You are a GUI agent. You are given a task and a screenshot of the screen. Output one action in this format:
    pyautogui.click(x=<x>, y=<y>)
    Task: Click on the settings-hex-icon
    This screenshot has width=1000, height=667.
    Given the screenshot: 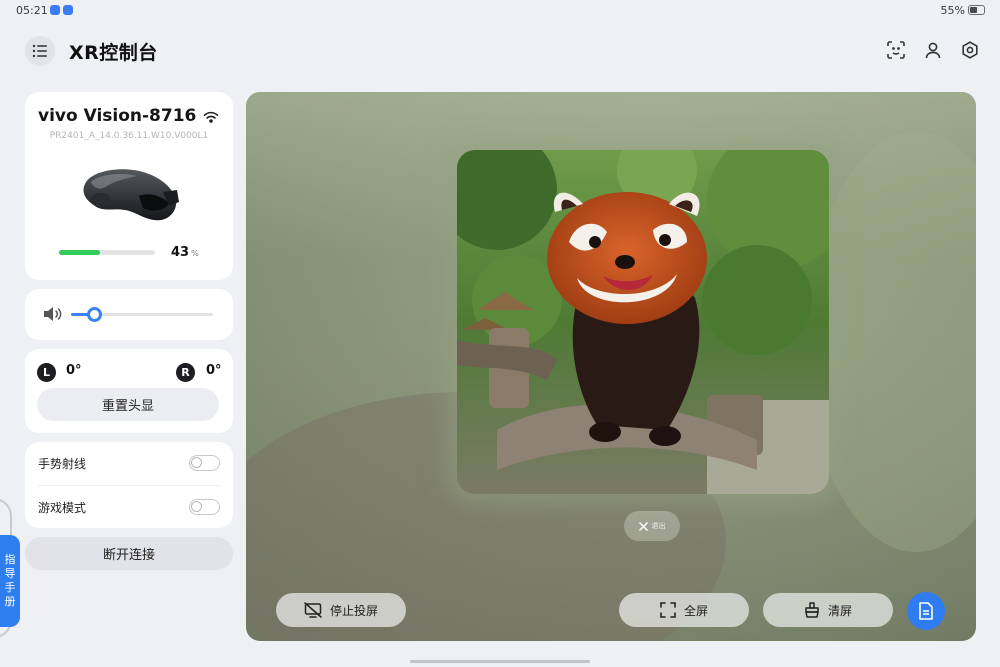 What is the action you would take?
    pyautogui.click(x=970, y=50)
    